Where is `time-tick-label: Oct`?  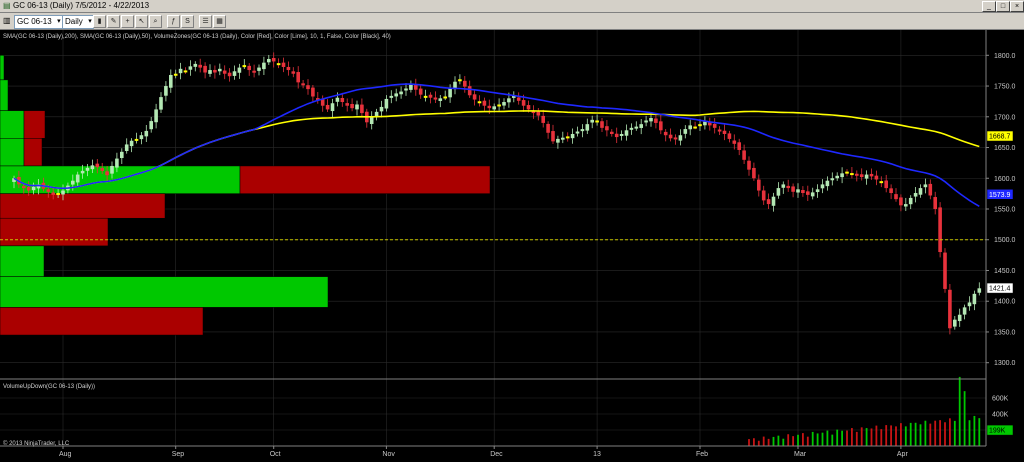 time-tick-label: Oct is located at coordinates (275, 454).